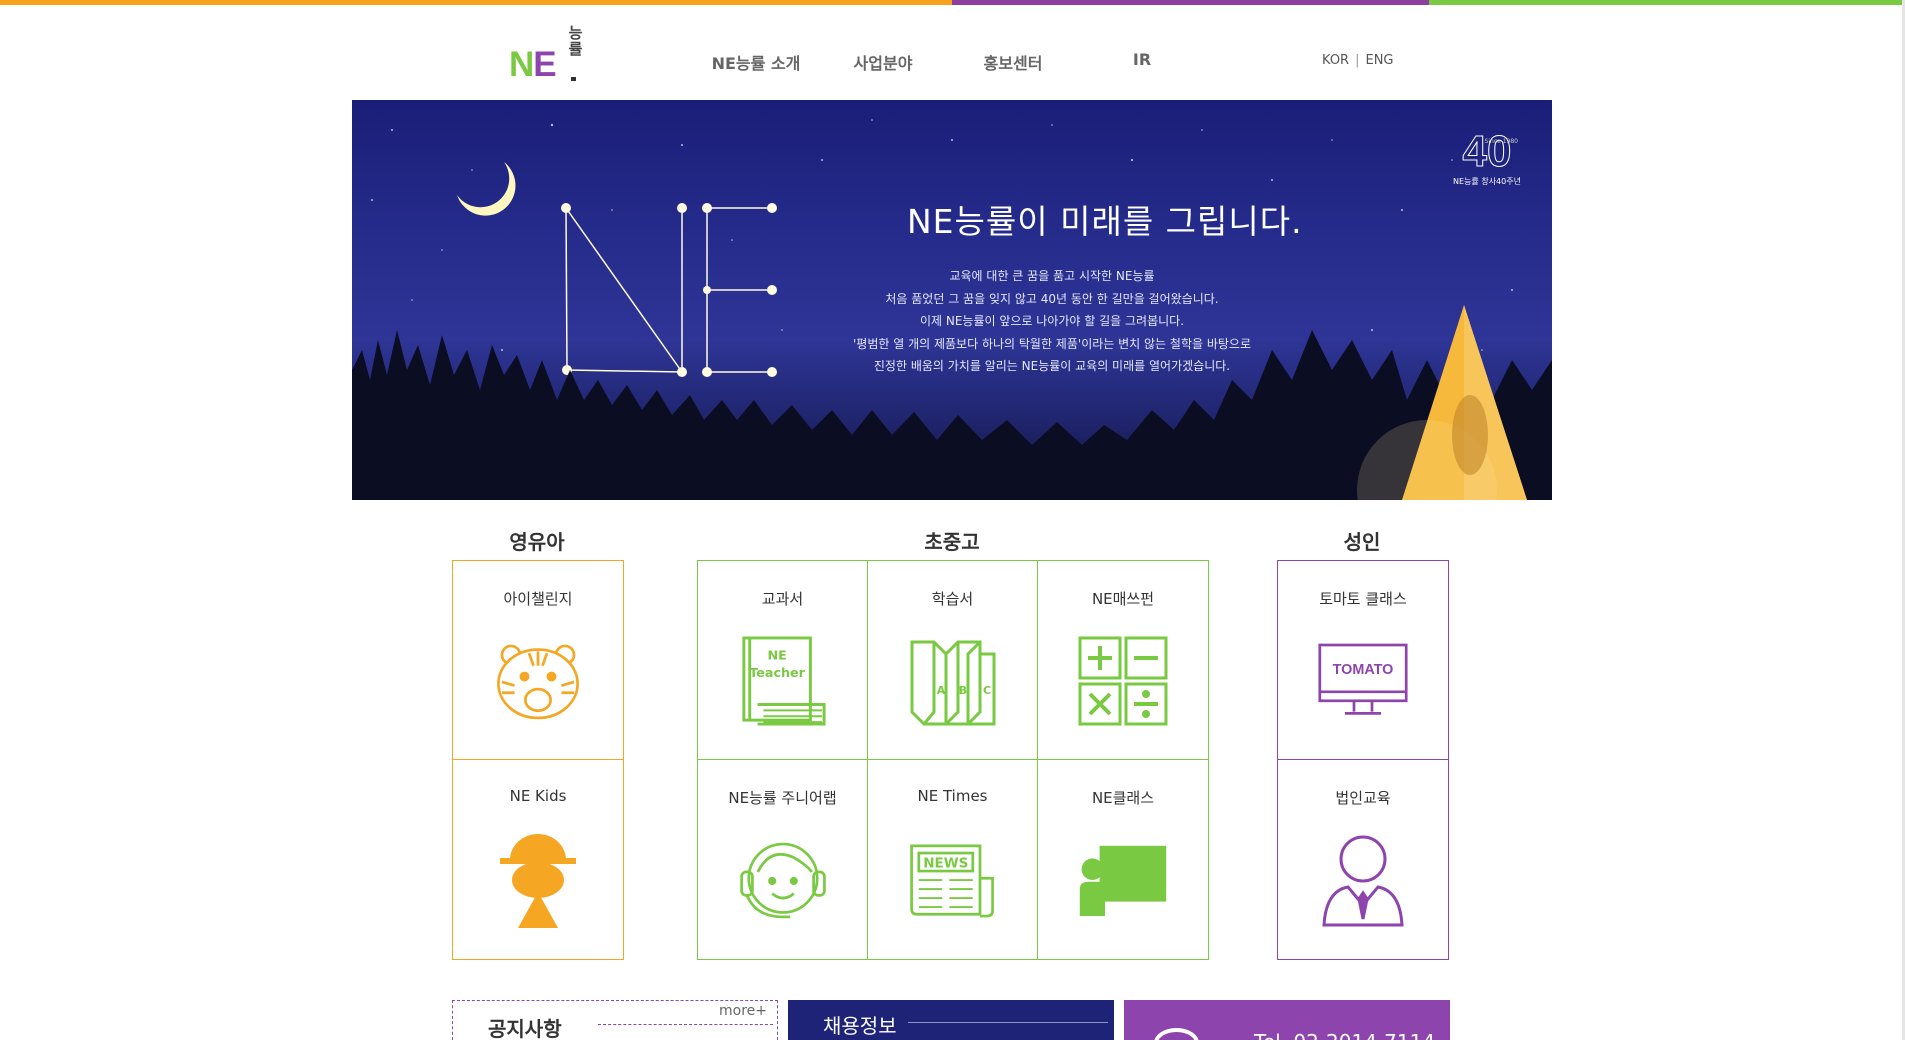 This screenshot has width=1905, height=1040. Describe the element at coordinates (1344, 1035) in the screenshot. I see `contact-phone: Tel. 02-2014-7114` at that location.